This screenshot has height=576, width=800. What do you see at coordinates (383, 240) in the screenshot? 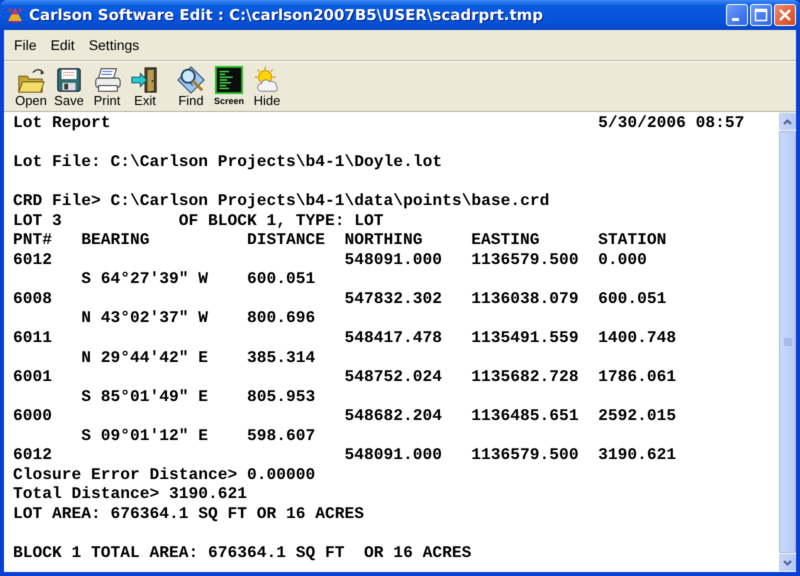
I see `column-header: NORTHING` at bounding box center [383, 240].